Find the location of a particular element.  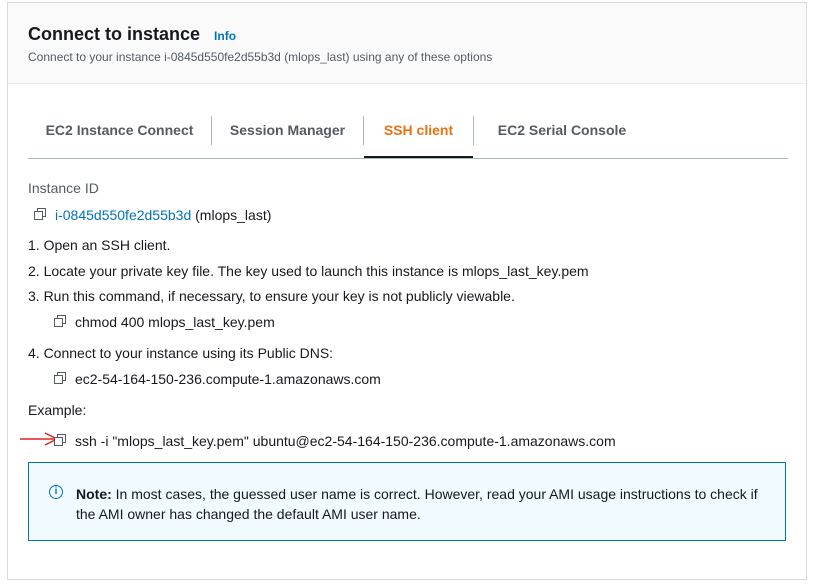

step-1: 1. Open an SSH client. is located at coordinates (99, 245).